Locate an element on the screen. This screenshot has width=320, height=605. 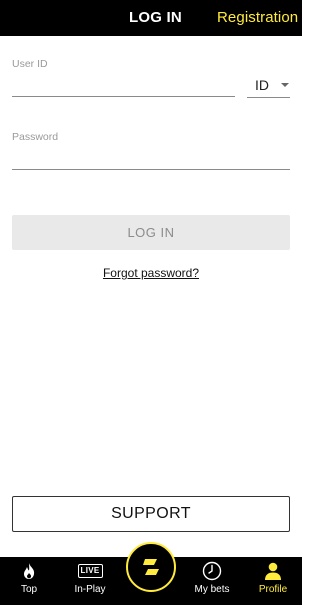
live-icon: LIVE is located at coordinates (90, 571).